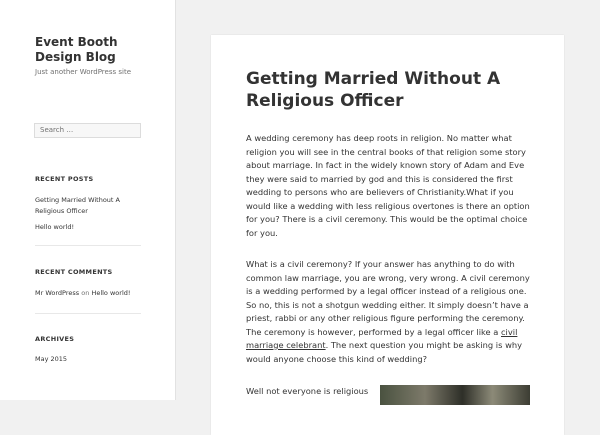  I want to click on comment-on-label: on, so click(85, 293).